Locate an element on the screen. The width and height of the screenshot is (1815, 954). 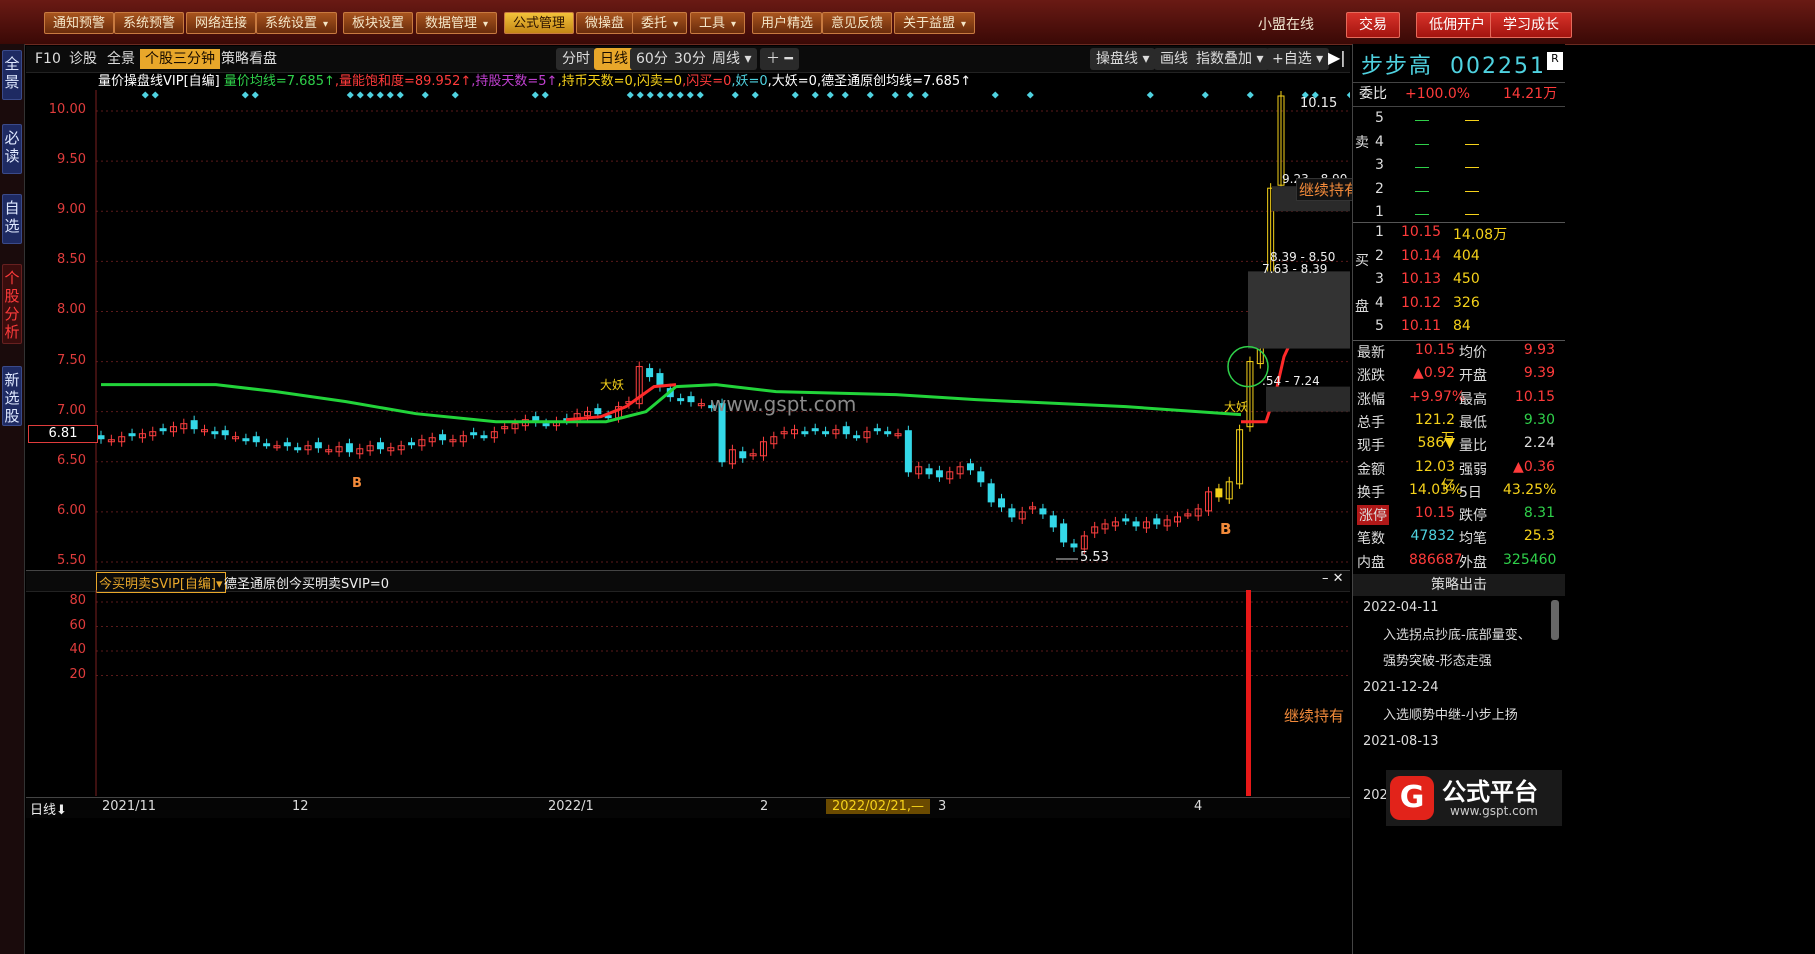
left-tab-1: 必读 is located at coordinates (12, 149).